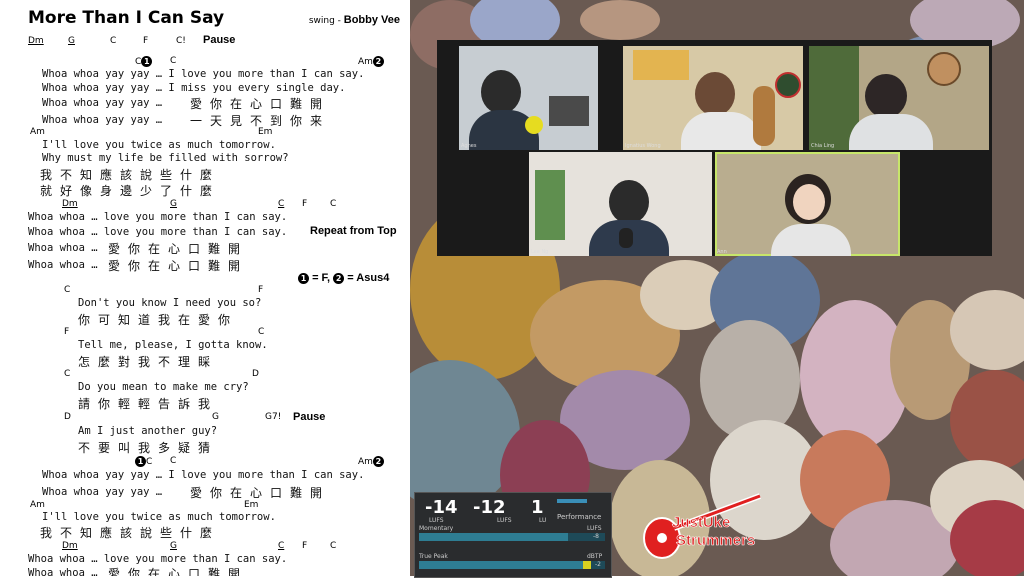  I want to click on photo-frame, so click(661, 65).